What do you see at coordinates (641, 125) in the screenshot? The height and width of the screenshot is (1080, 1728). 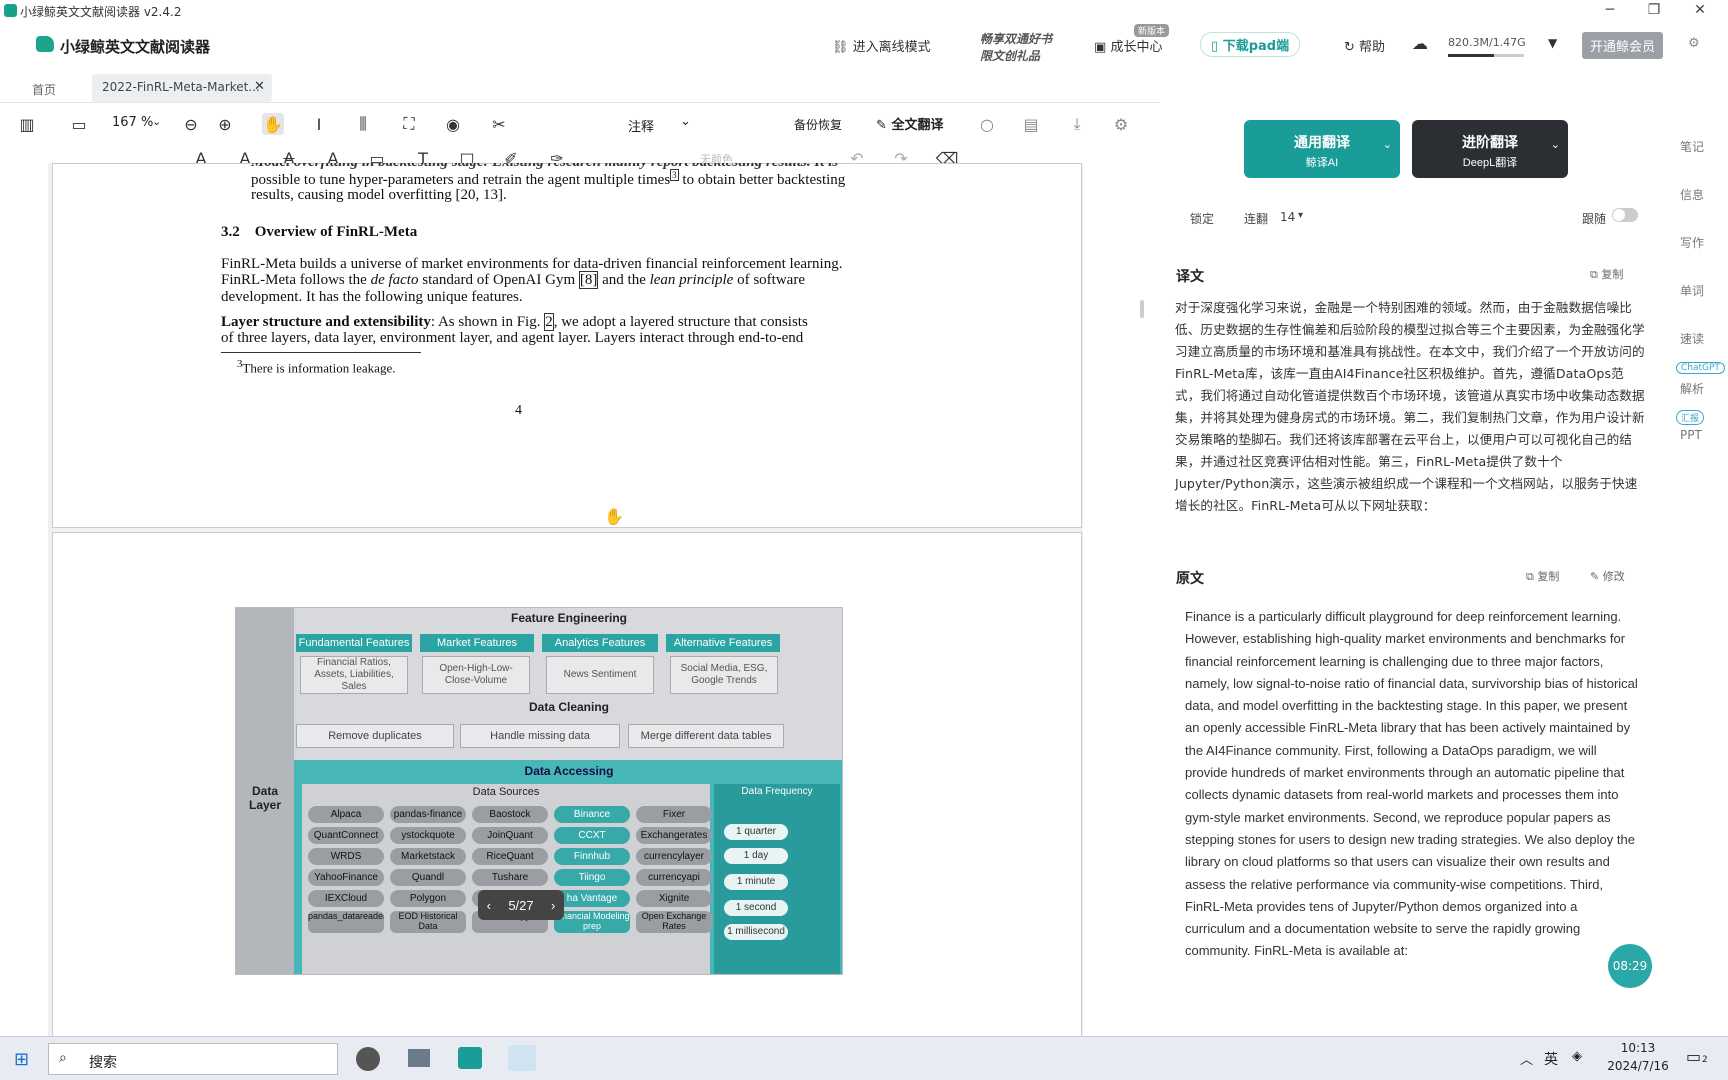 I see `annotate-menu: 注释` at bounding box center [641, 125].